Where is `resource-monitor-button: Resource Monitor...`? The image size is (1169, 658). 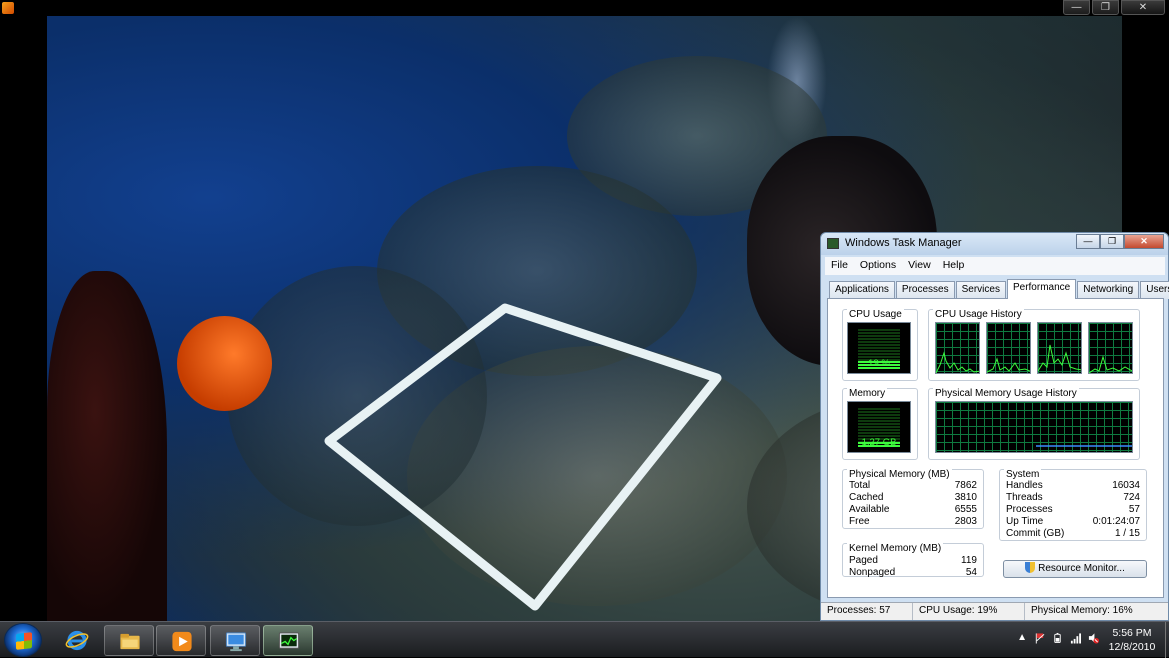 resource-monitor-button: Resource Monitor... is located at coordinates (1075, 569).